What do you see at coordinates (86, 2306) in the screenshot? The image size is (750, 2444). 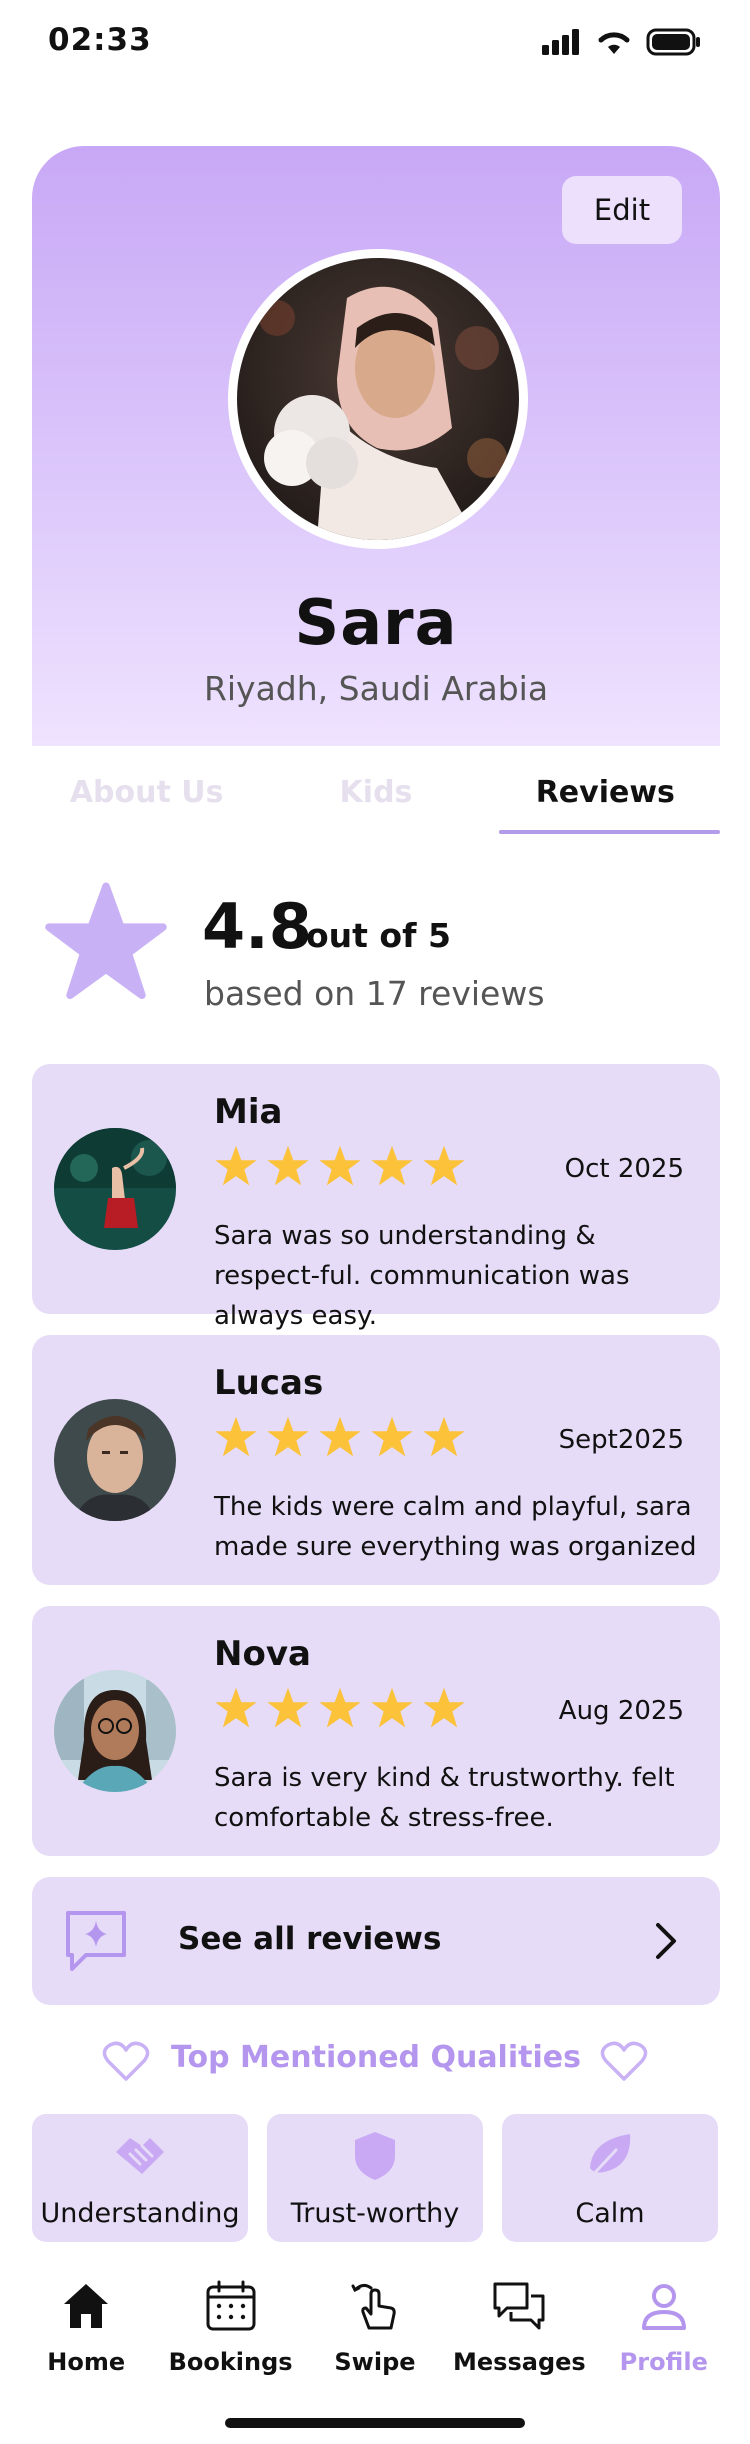 I see `home-icon` at bounding box center [86, 2306].